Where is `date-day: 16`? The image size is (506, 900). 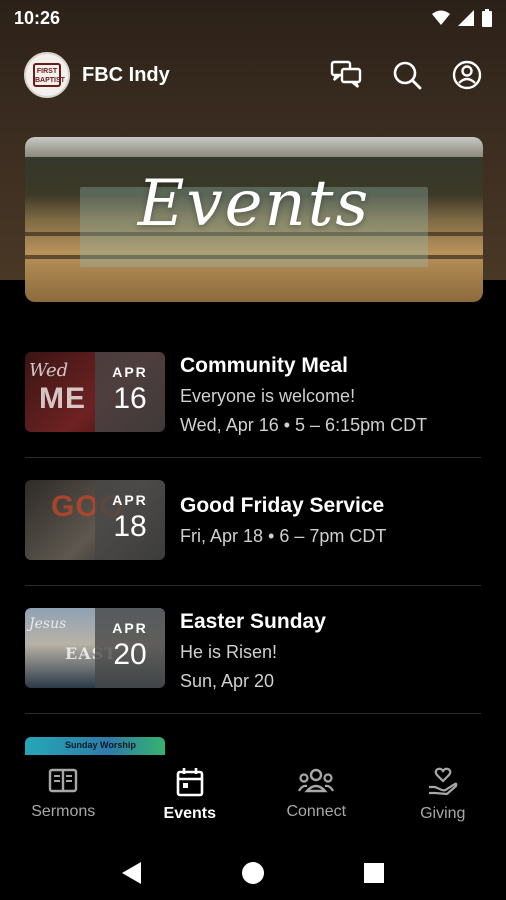 date-day: 16 is located at coordinates (130, 398).